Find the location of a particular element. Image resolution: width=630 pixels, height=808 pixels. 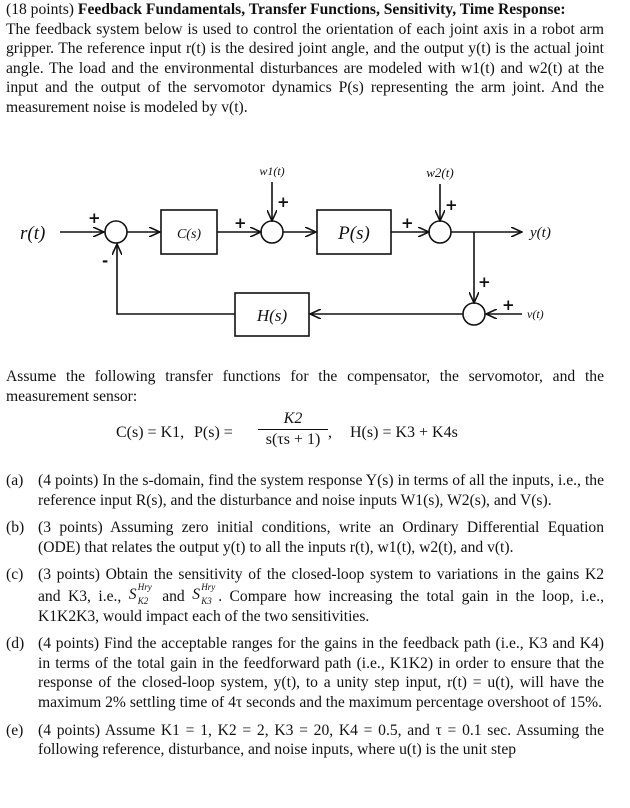

part-label: (e) is located at coordinates (15, 730).